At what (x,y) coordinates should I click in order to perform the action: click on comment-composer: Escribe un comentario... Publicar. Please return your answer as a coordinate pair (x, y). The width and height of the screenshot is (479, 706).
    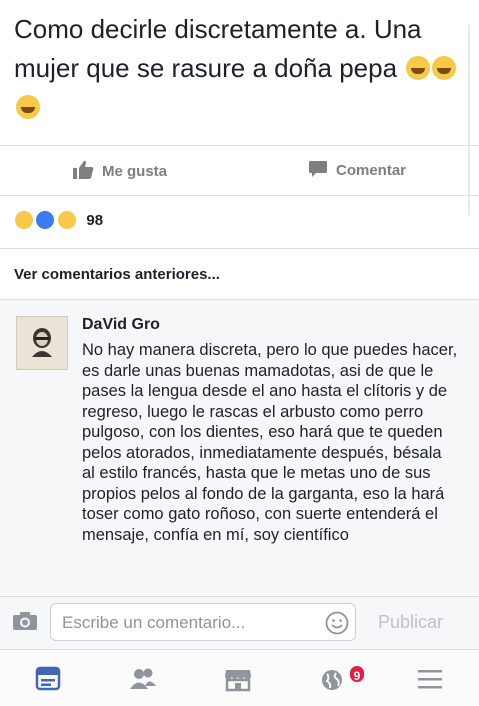
    Looking at the image, I should click on (239, 622).